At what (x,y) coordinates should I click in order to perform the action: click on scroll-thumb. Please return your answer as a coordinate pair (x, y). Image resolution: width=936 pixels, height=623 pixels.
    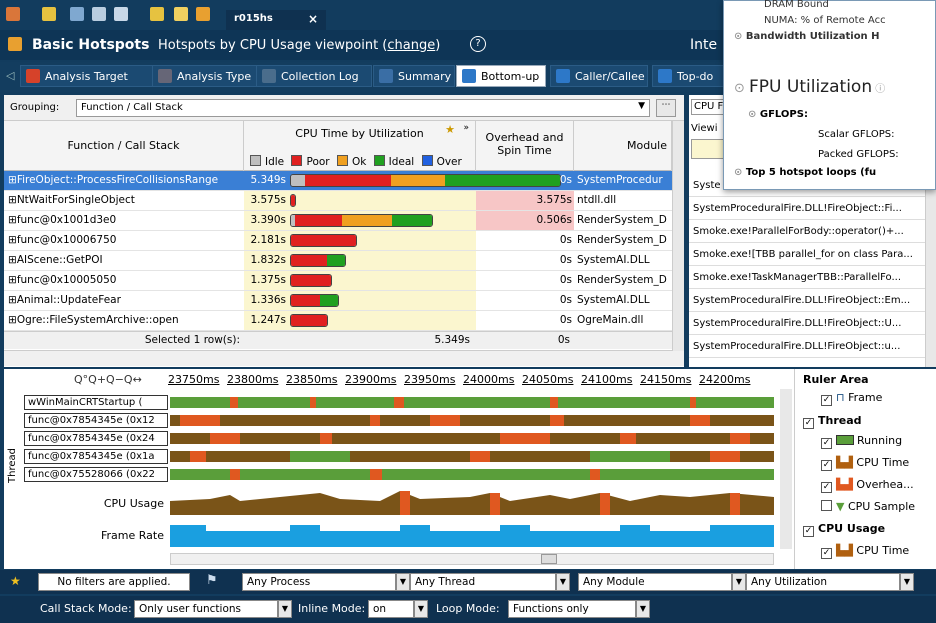
    Looking at the image, I should click on (549, 559).